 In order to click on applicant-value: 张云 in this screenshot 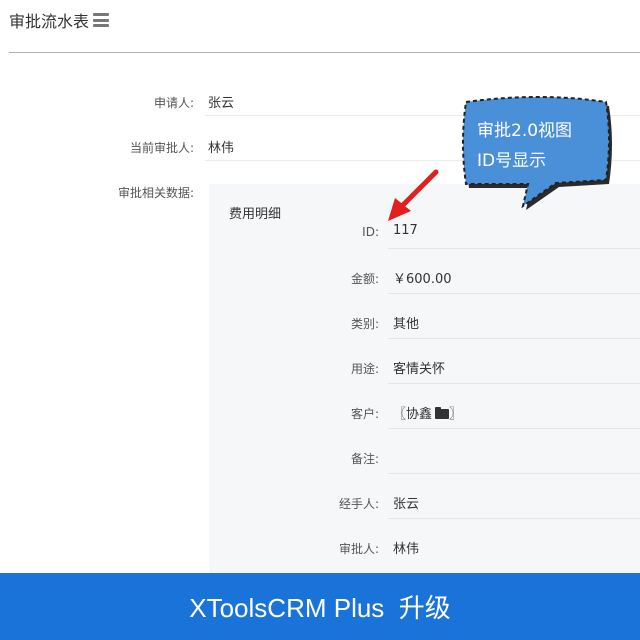, I will do `click(221, 103)`.